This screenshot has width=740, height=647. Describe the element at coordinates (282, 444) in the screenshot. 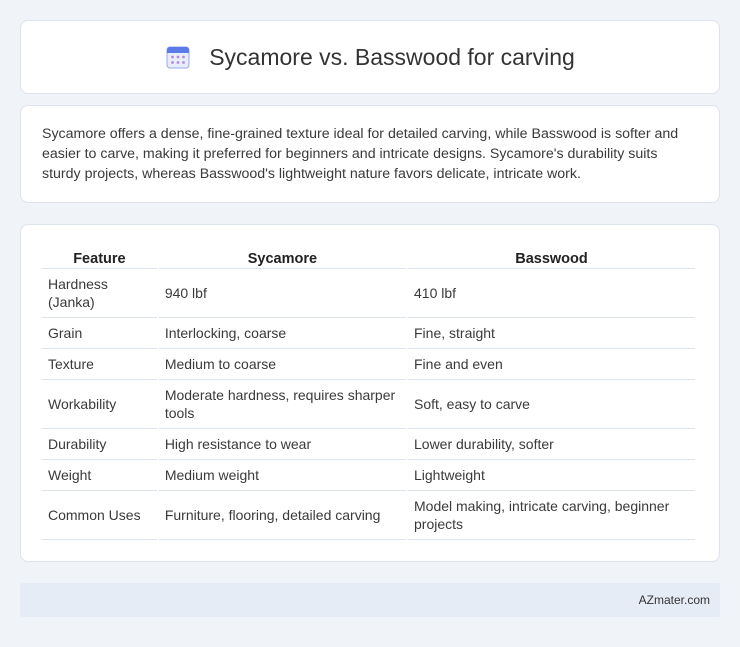

I see `cell-sycamore: High resistance to wear` at that location.